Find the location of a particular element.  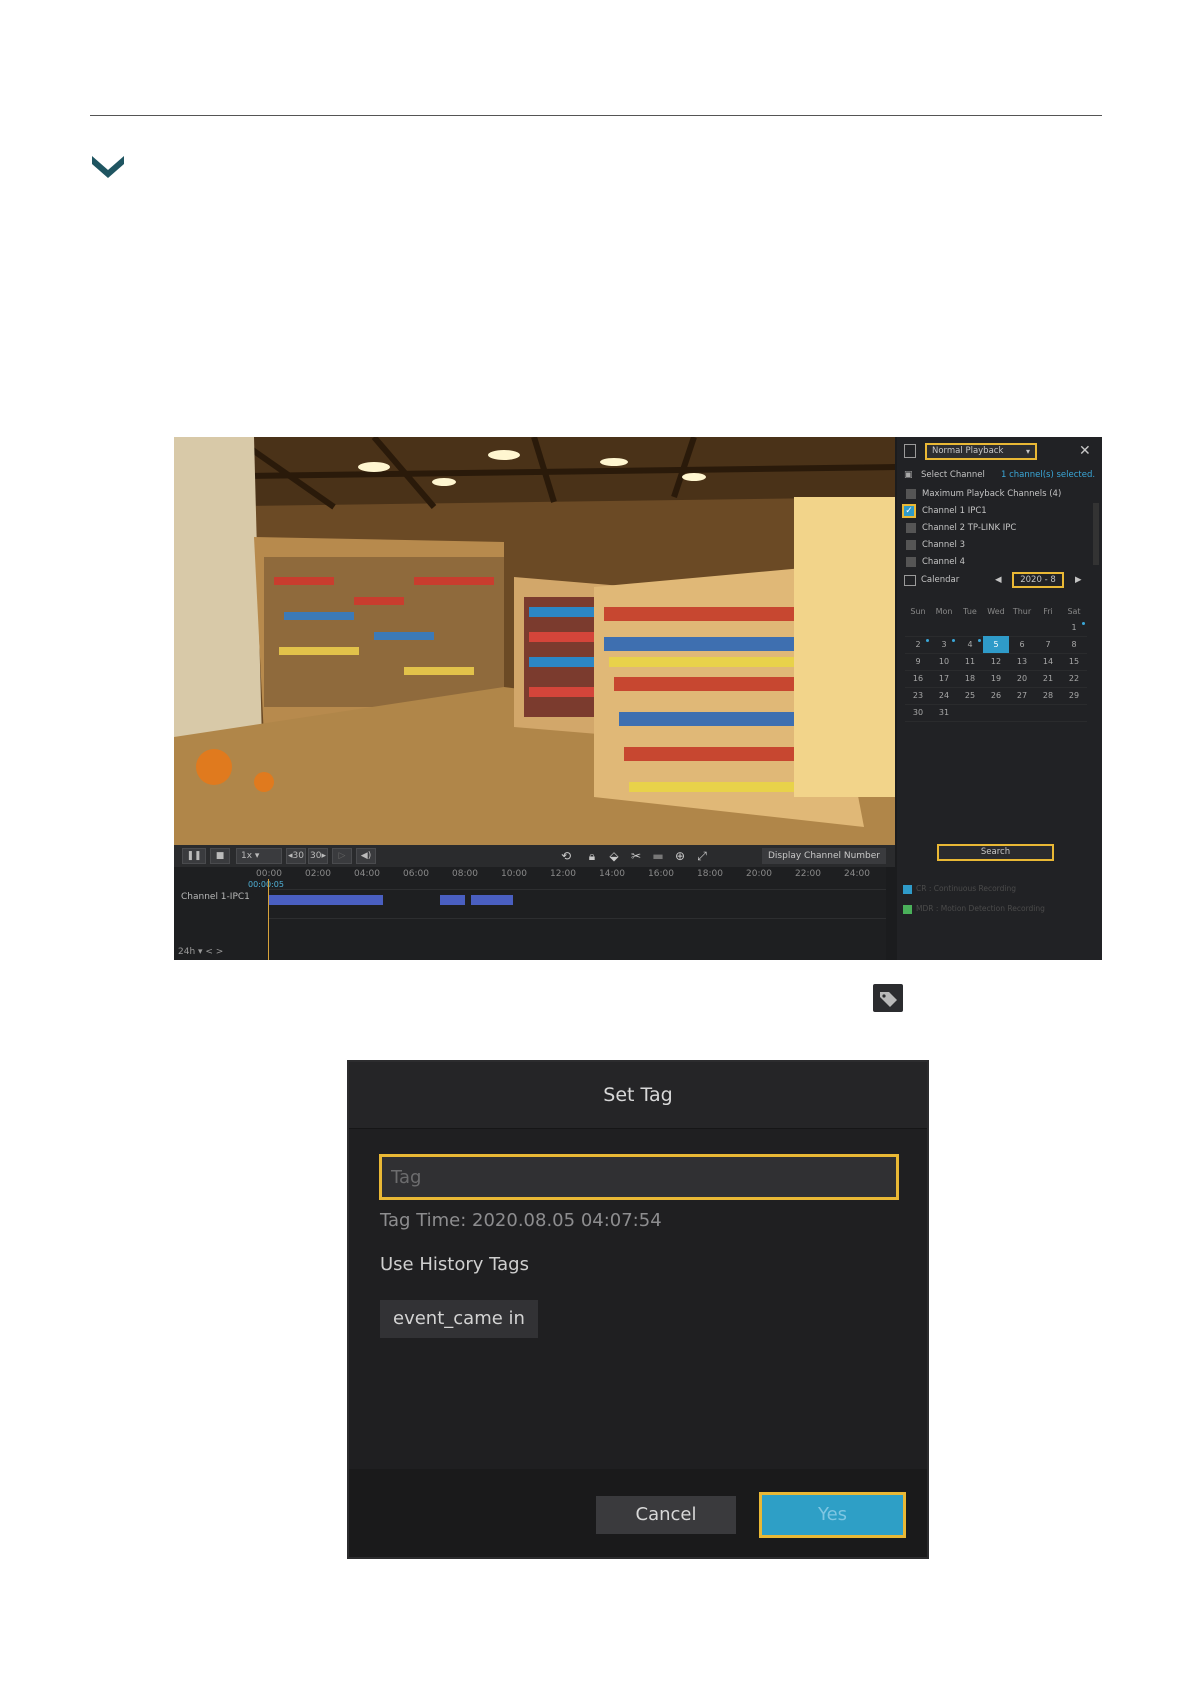

legend-motion: MDR : Motion Detection Recording is located at coordinates (974, 909).